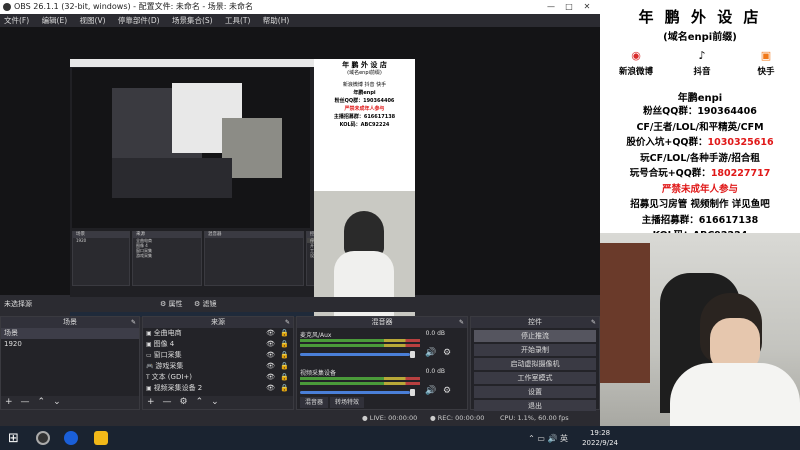 This screenshot has height=450, width=800. Describe the element at coordinates (316, 335) in the screenshot. I see `channel-name: 麦克风/Aux` at that location.